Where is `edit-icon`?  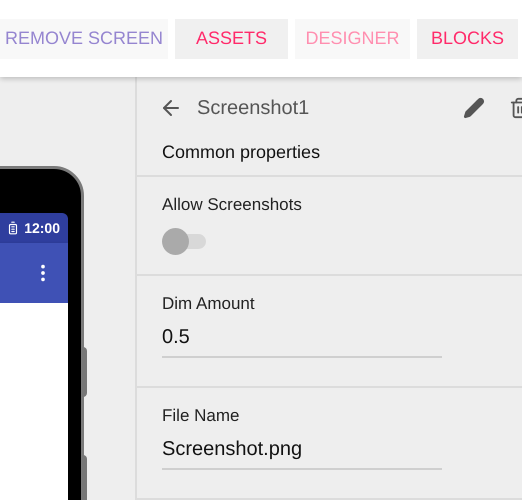 edit-icon is located at coordinates (474, 107).